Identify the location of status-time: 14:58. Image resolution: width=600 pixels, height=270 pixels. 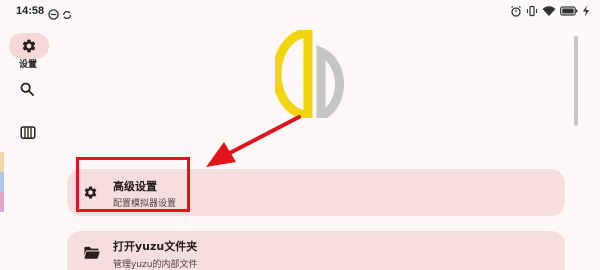
(30, 11).